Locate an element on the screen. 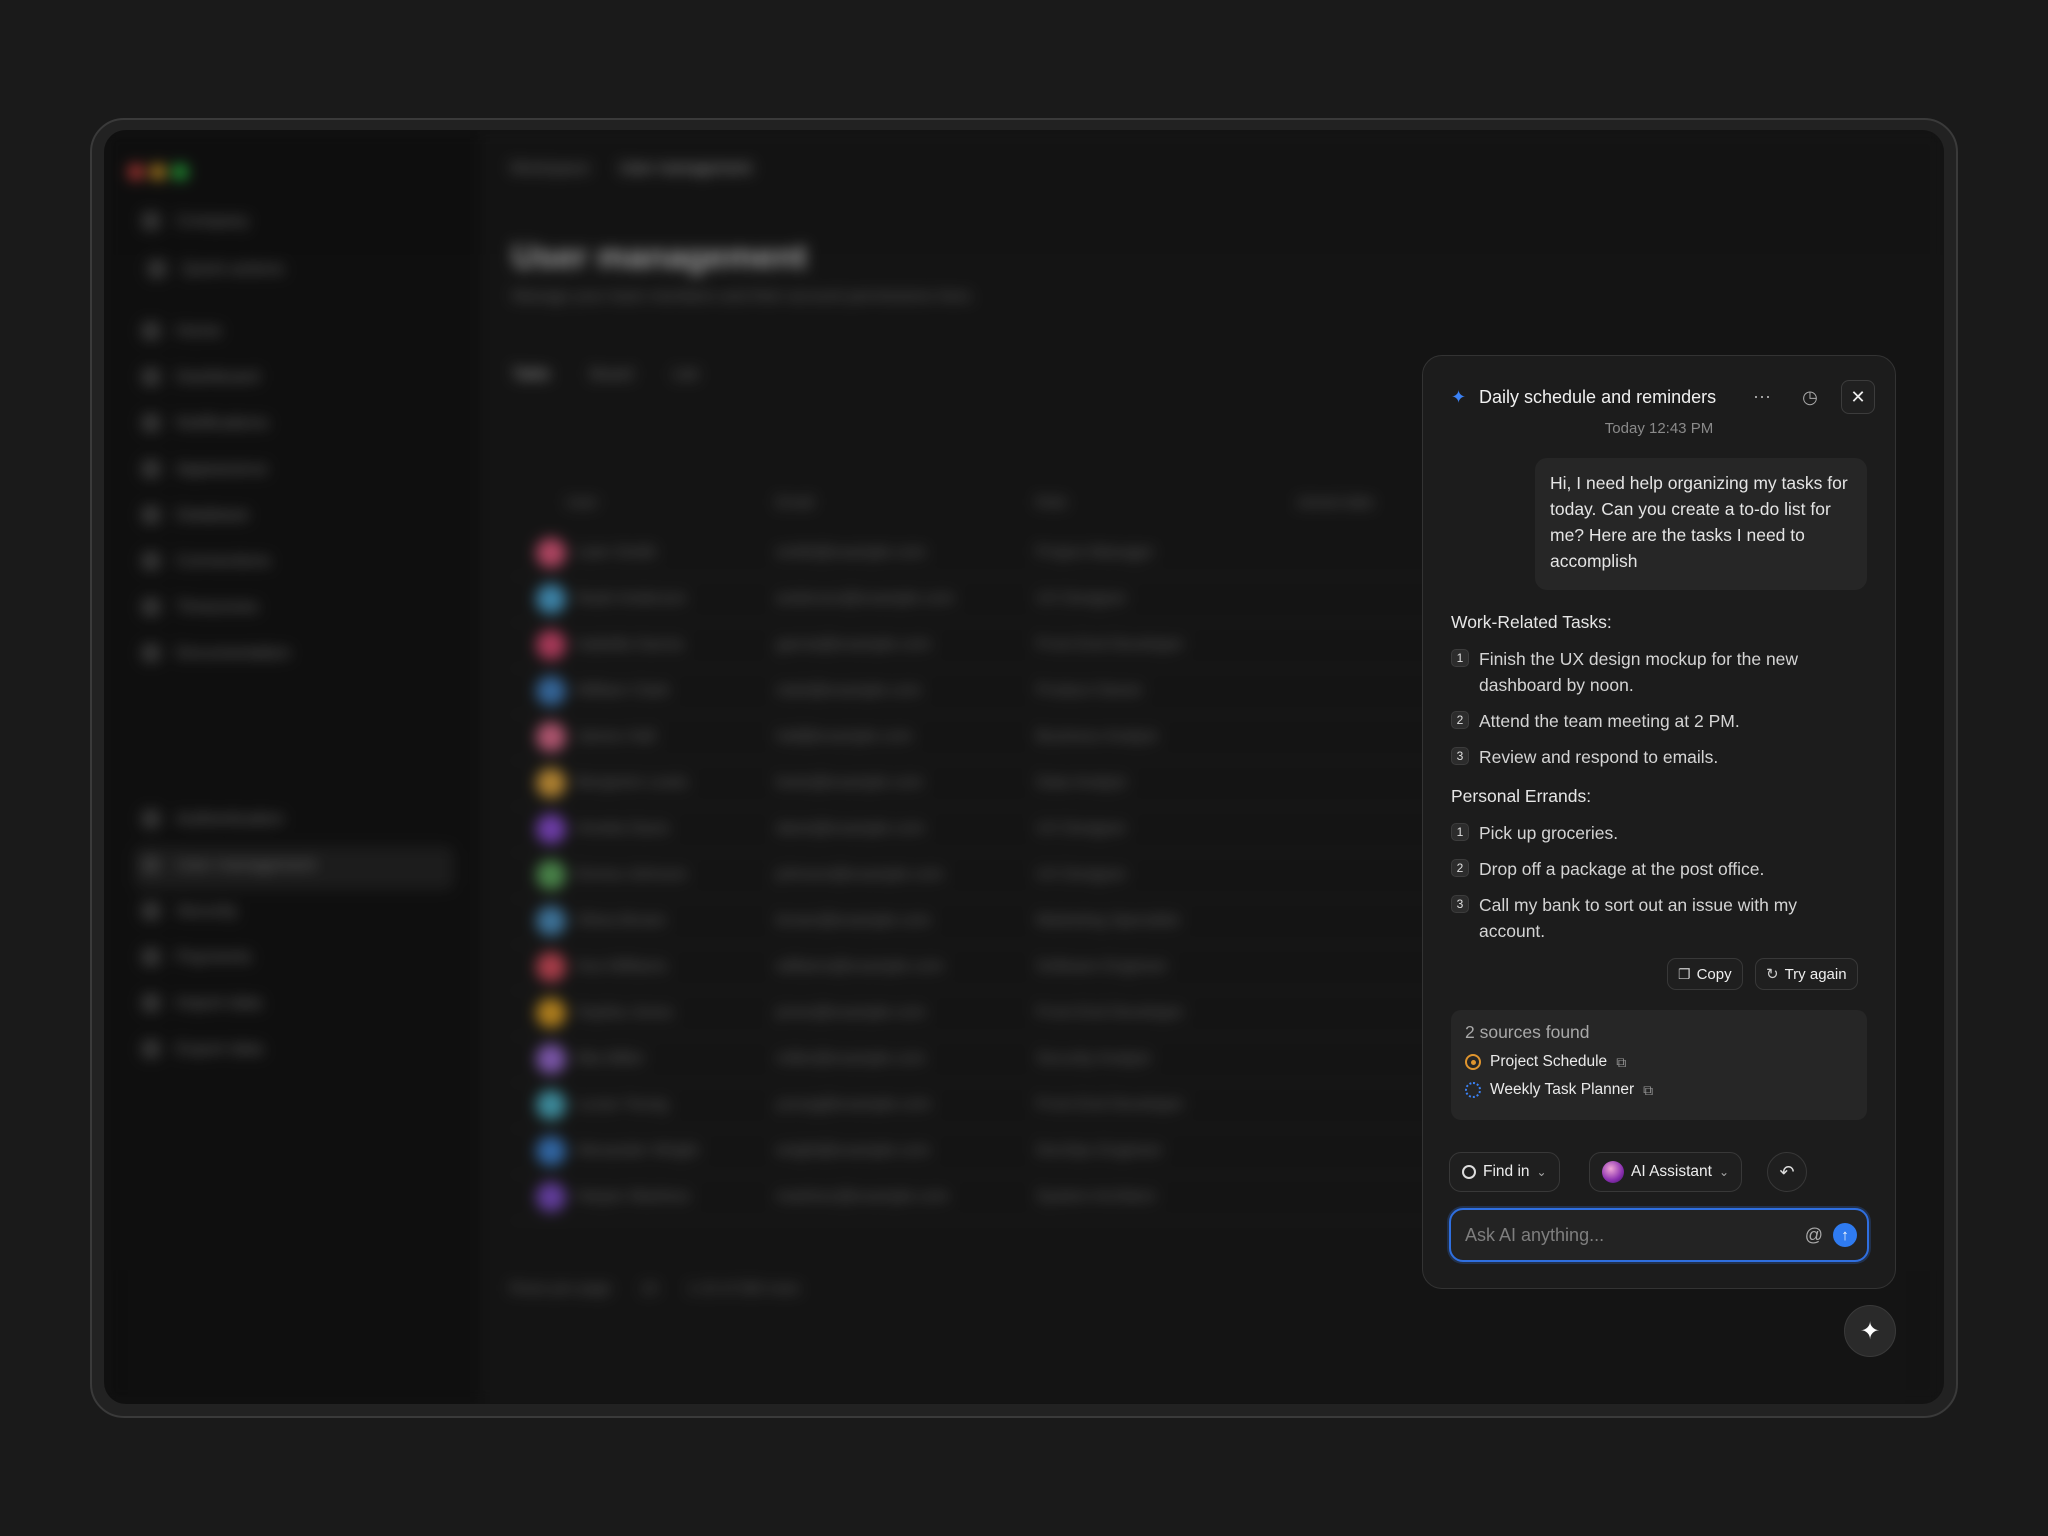 The height and width of the screenshot is (1536, 2048). sidebar-item: Database is located at coordinates (195, 515).